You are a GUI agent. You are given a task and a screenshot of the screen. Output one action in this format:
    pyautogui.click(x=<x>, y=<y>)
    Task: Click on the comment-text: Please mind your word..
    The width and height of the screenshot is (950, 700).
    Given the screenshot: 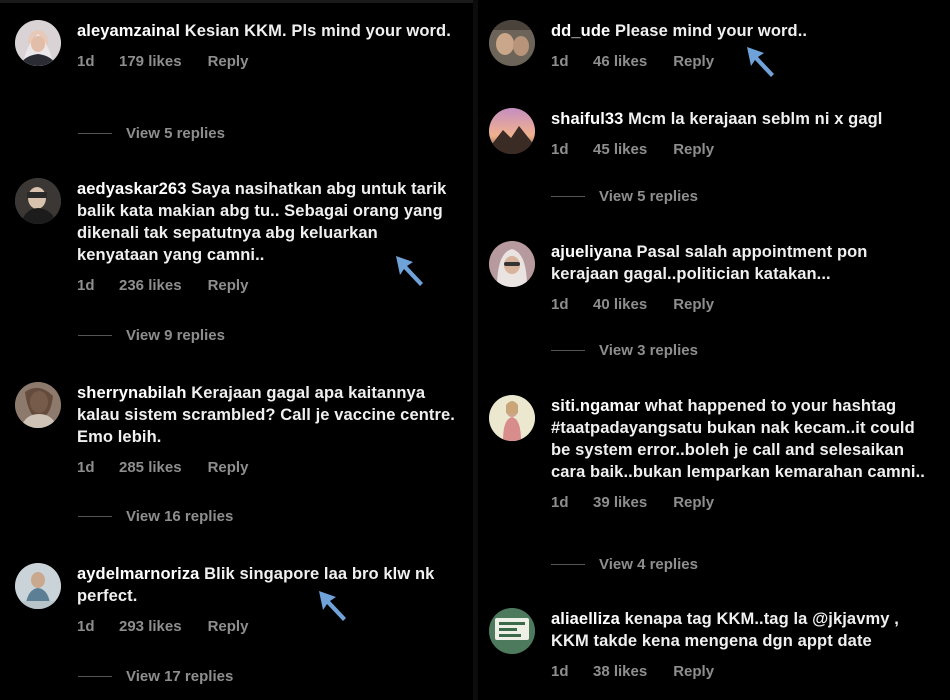 What is the action you would take?
    pyautogui.click(x=711, y=31)
    